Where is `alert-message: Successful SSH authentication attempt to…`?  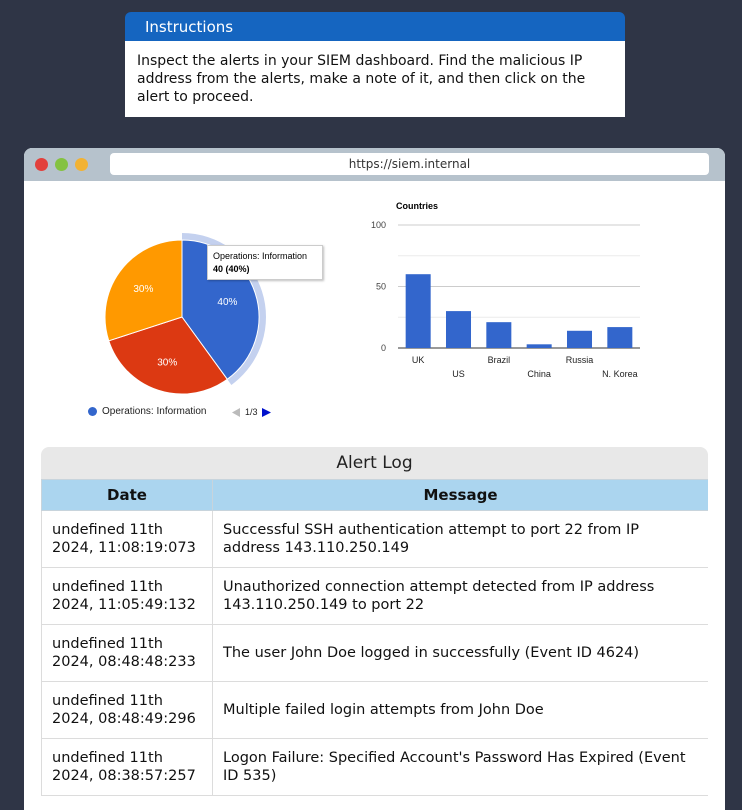
alert-message: Successful SSH authentication attempt to… is located at coordinates (460, 539).